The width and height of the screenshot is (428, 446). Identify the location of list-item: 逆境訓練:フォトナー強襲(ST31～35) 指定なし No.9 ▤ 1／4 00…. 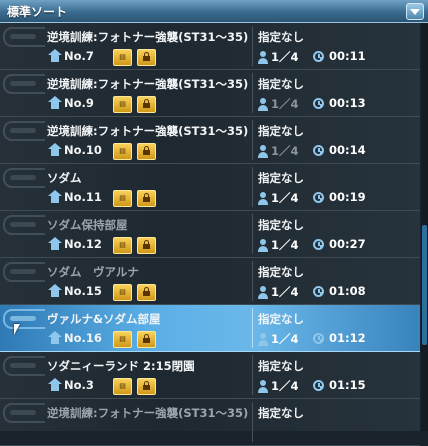
(210, 93).